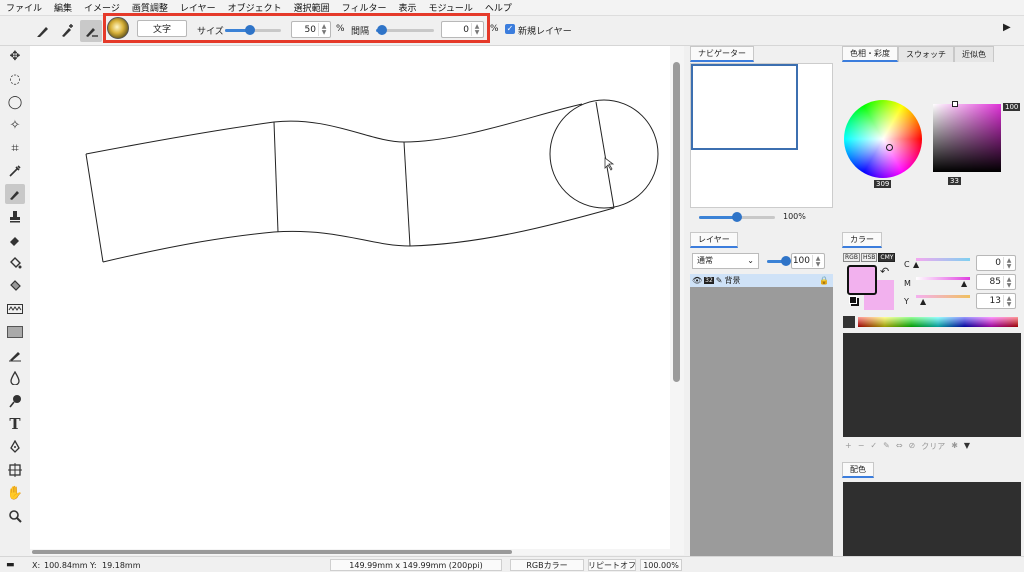 The width and height of the screenshot is (1024, 572). I want to click on zoom-icon, so click(15, 516).